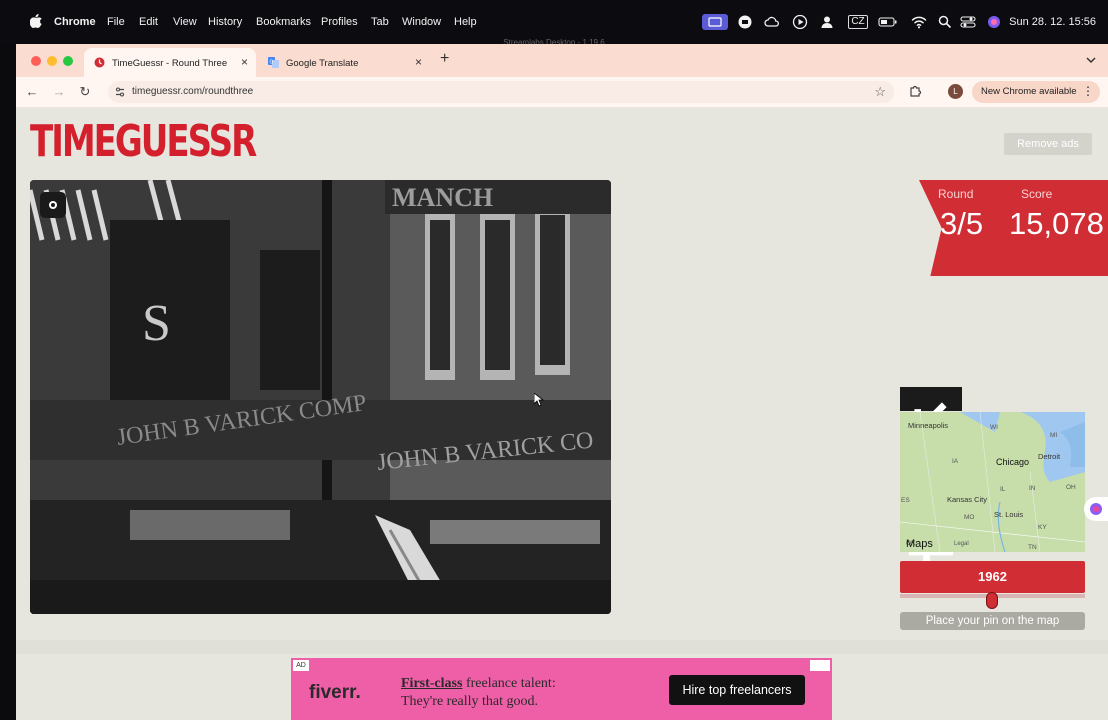  What do you see at coordinates (827, 22) in the screenshot?
I see `user-icon` at bounding box center [827, 22].